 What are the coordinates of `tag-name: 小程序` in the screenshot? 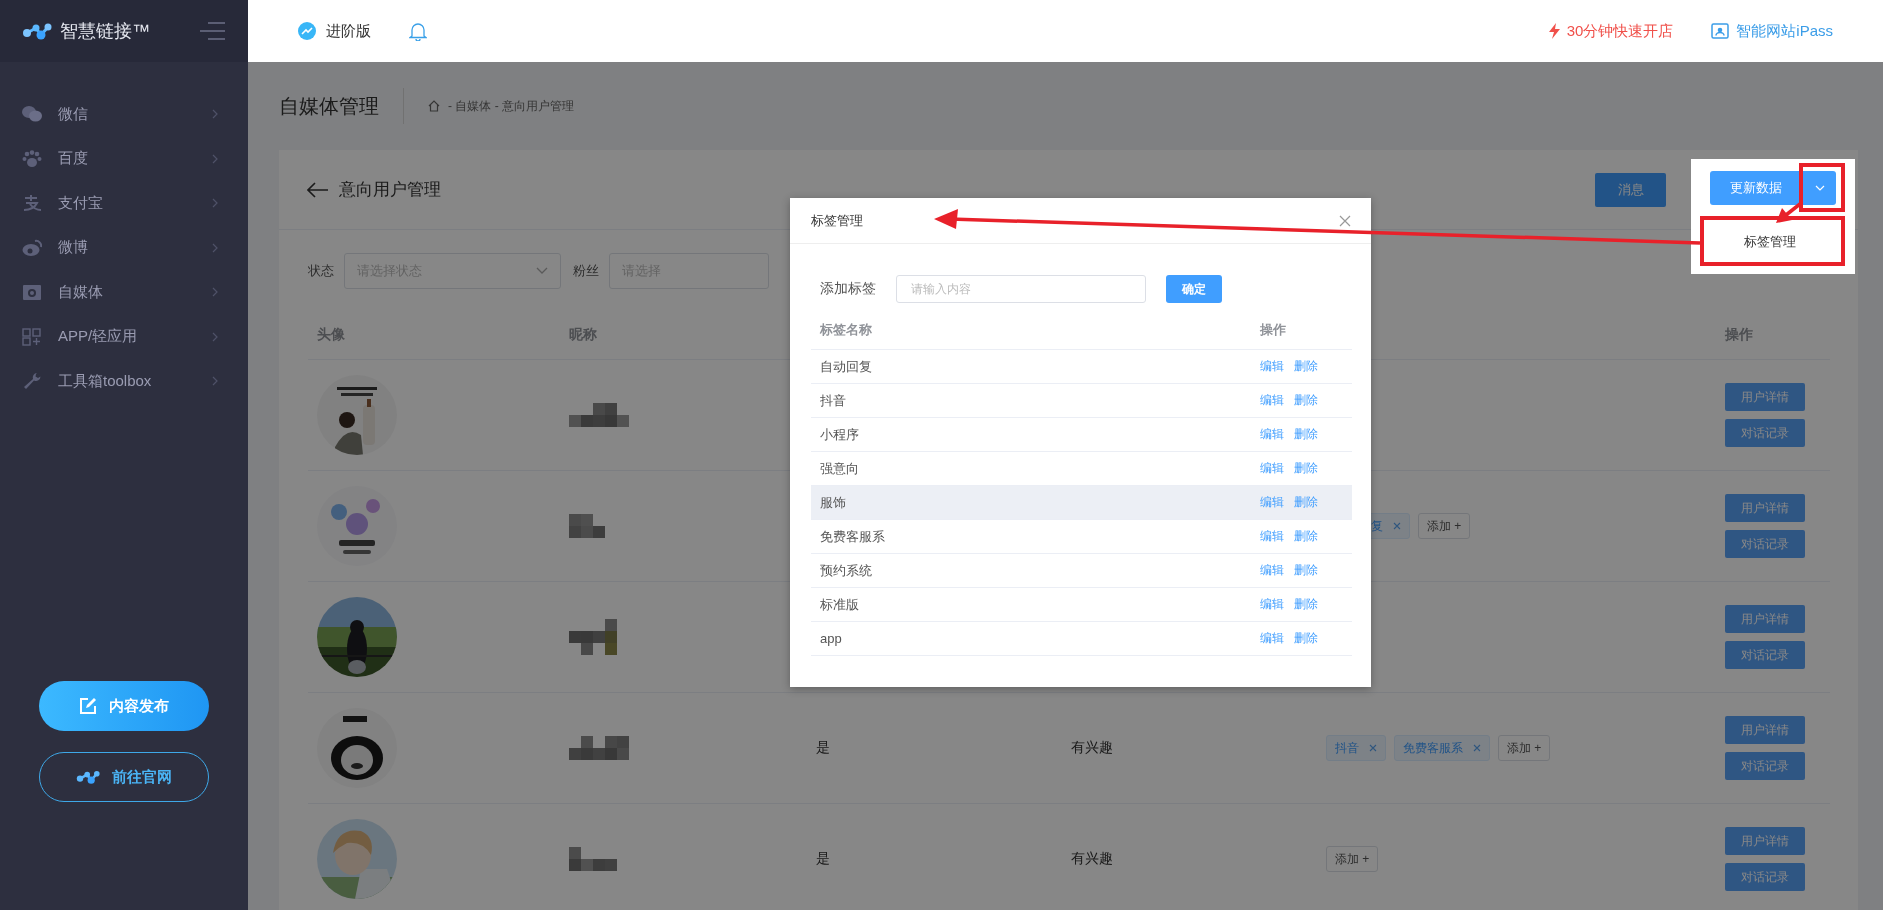 It's located at (839, 434).